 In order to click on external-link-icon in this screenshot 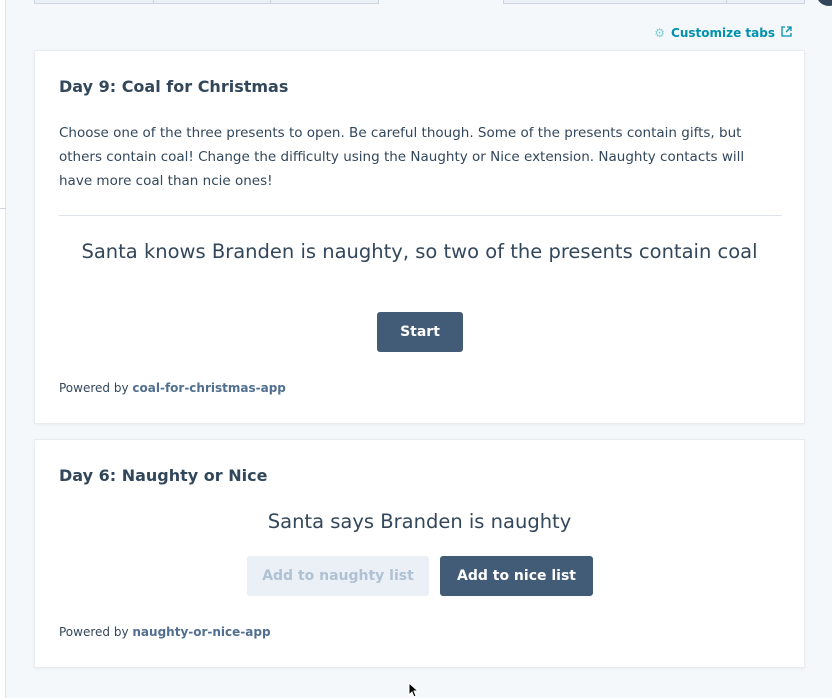, I will do `click(786, 33)`.